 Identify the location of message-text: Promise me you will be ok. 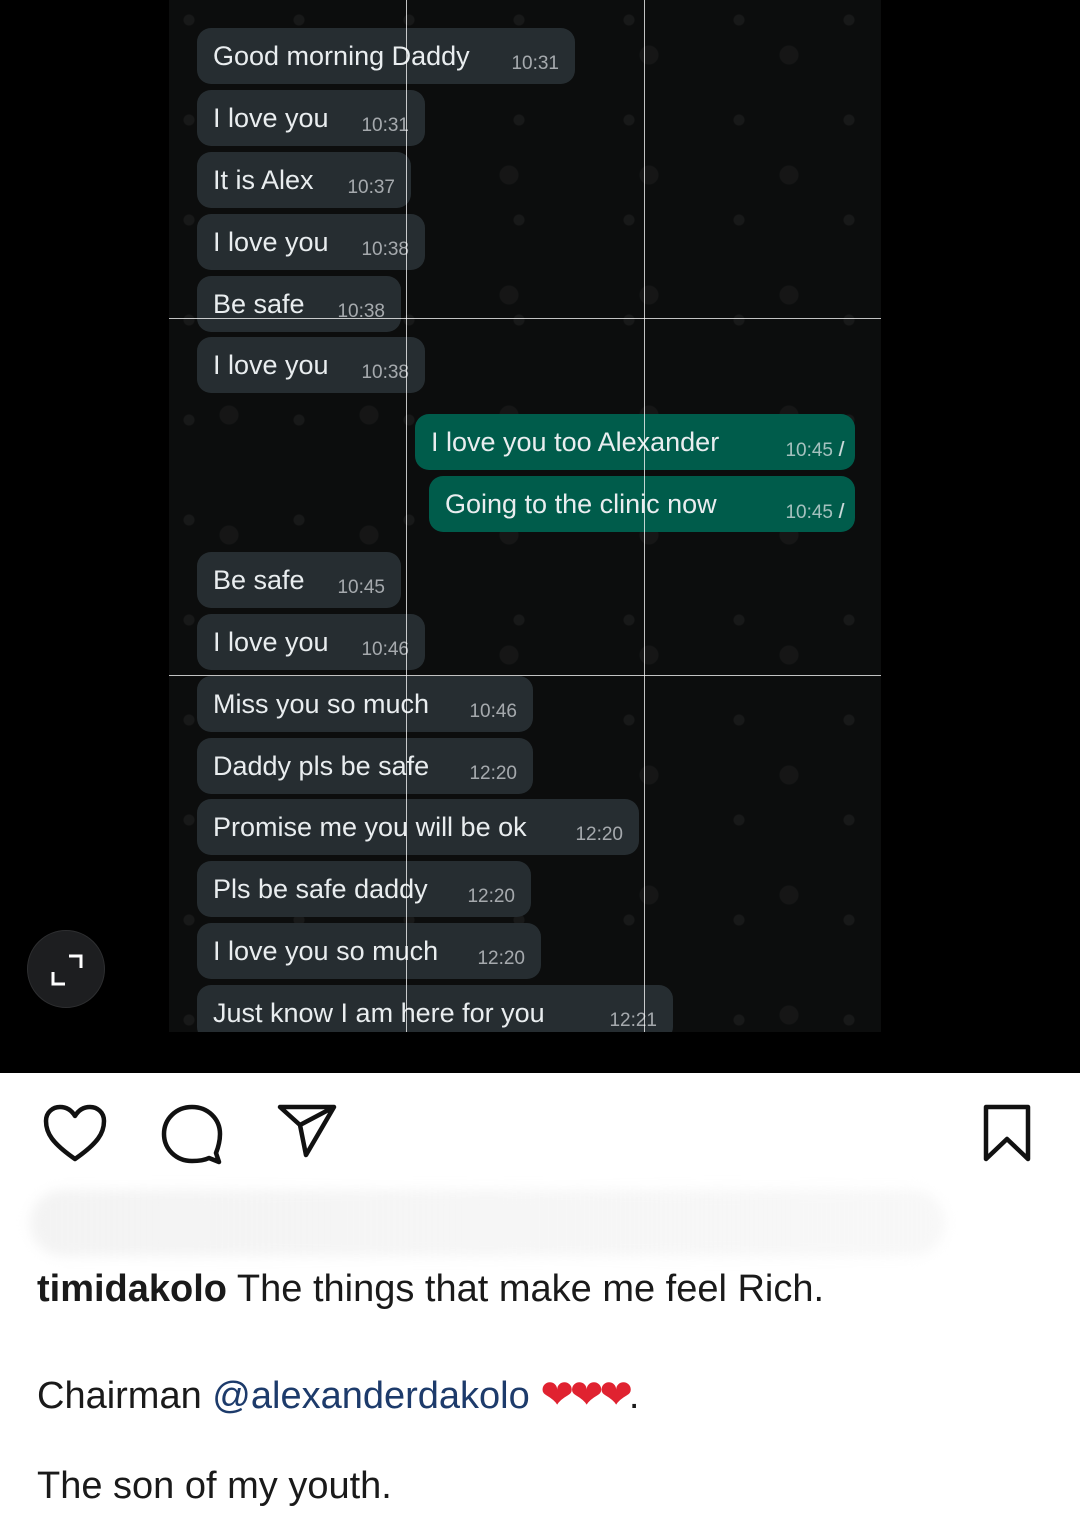
(370, 827).